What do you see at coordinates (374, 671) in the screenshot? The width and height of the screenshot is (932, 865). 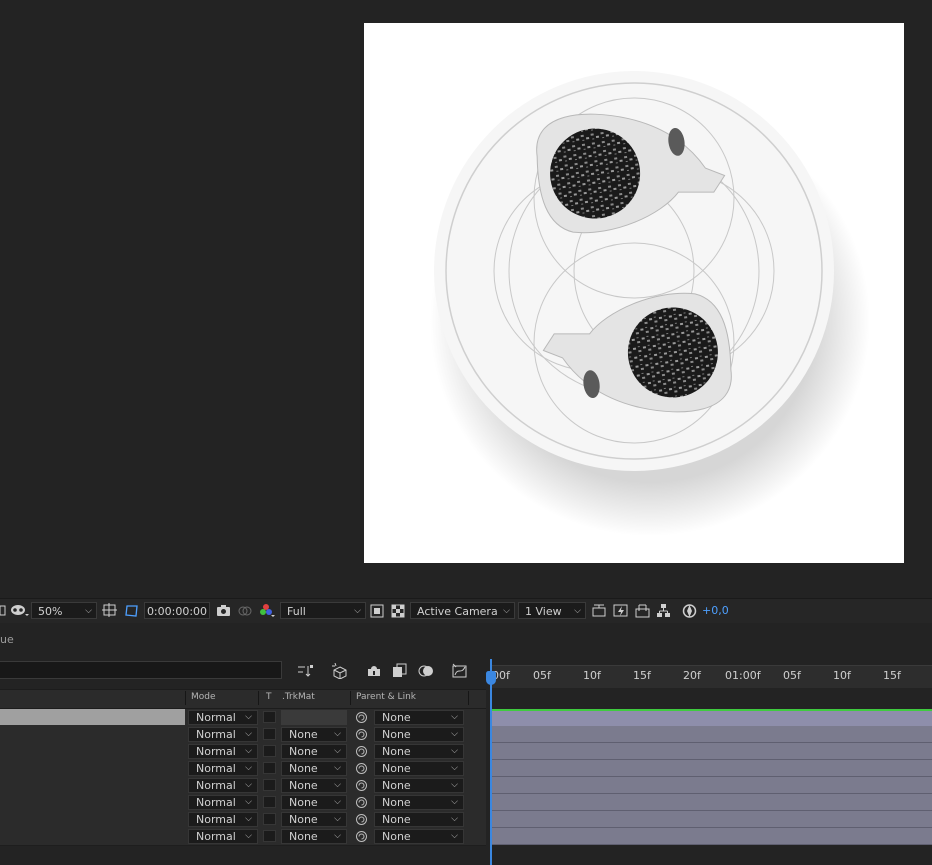 I see `shy-layers-icon` at bounding box center [374, 671].